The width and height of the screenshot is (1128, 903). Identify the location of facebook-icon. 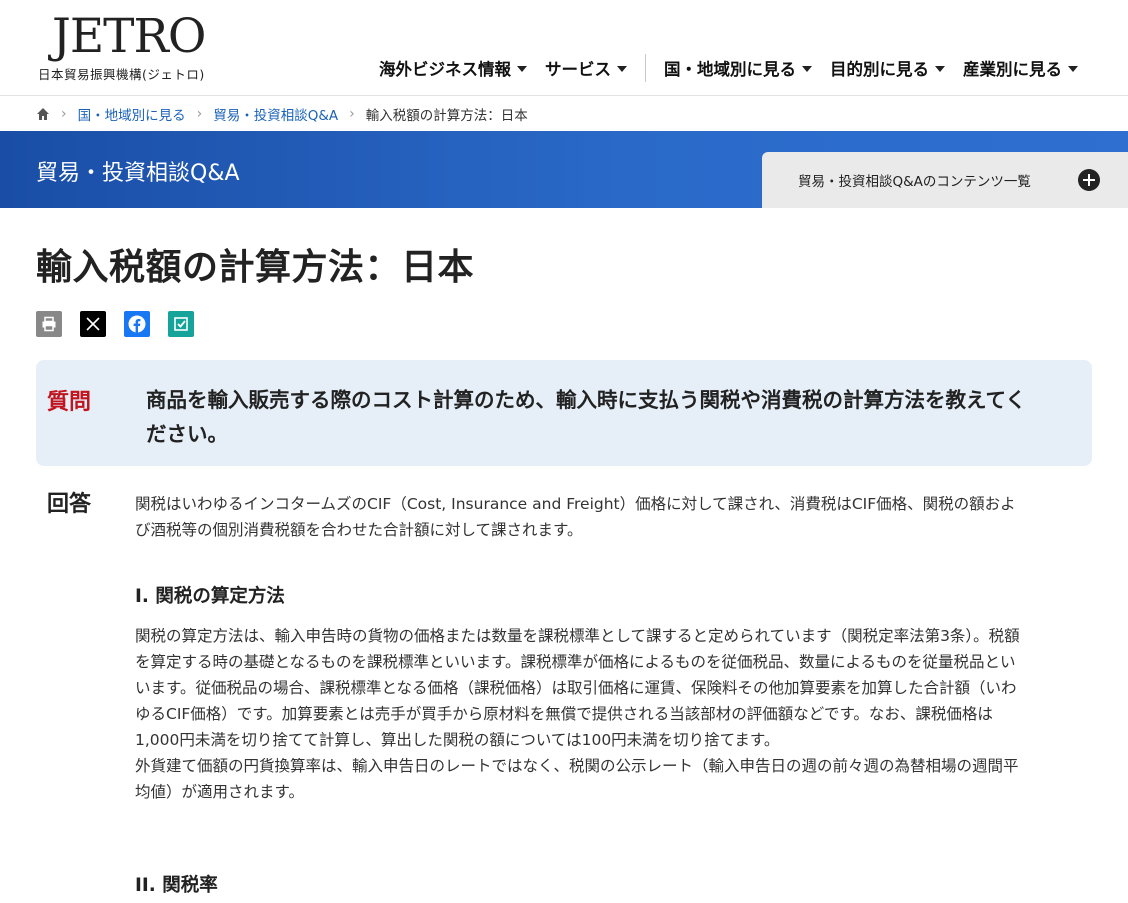
(137, 324).